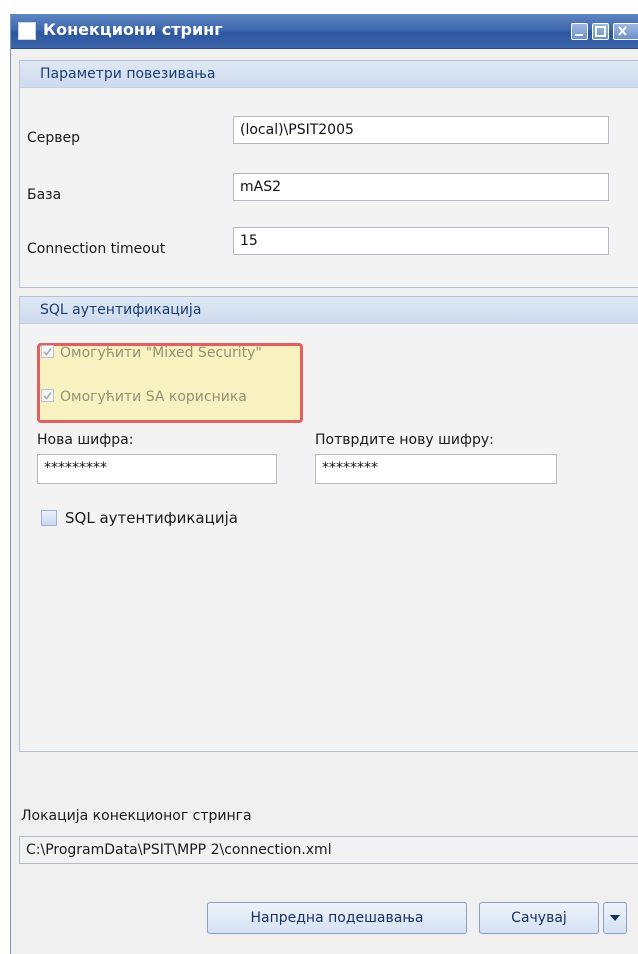 The height and width of the screenshot is (954, 638). I want to click on sql-auth-checkbox: SQL аутентификација, so click(139, 518).